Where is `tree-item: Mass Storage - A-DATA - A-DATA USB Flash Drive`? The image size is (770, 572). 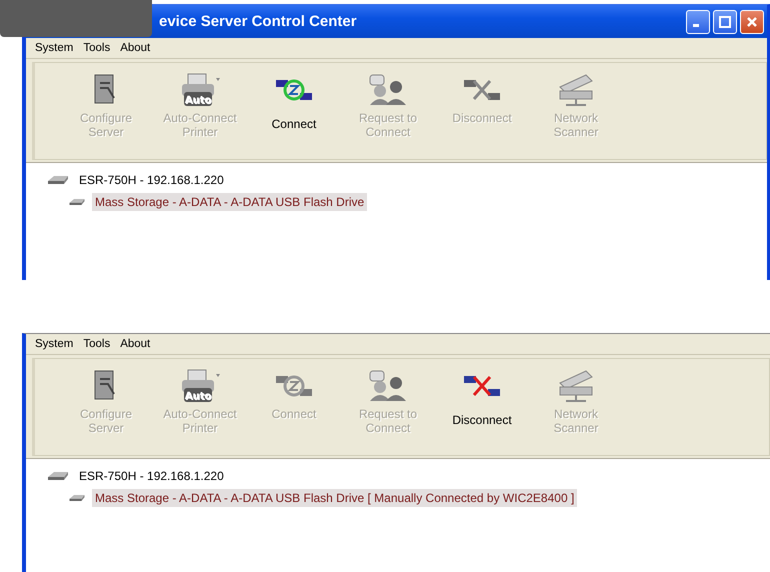 tree-item: Mass Storage - A-DATA - A-DATA USB Flash Drive is located at coordinates (230, 202).